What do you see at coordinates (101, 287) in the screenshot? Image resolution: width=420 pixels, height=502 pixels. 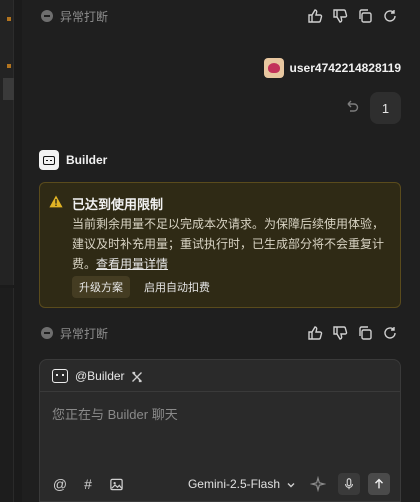 I see `upgrade-plan-button: 升级方案` at bounding box center [101, 287].